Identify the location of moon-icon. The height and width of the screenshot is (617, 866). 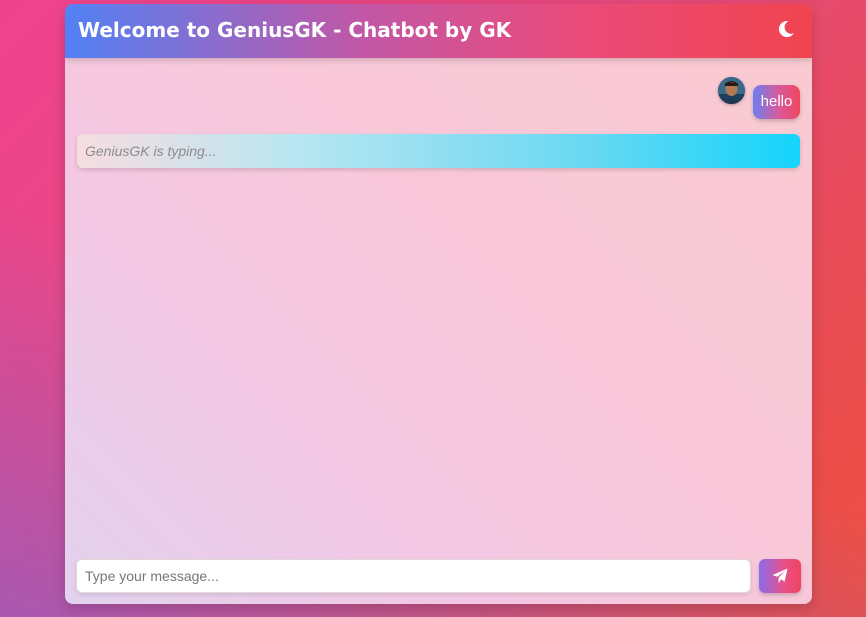
(786, 29).